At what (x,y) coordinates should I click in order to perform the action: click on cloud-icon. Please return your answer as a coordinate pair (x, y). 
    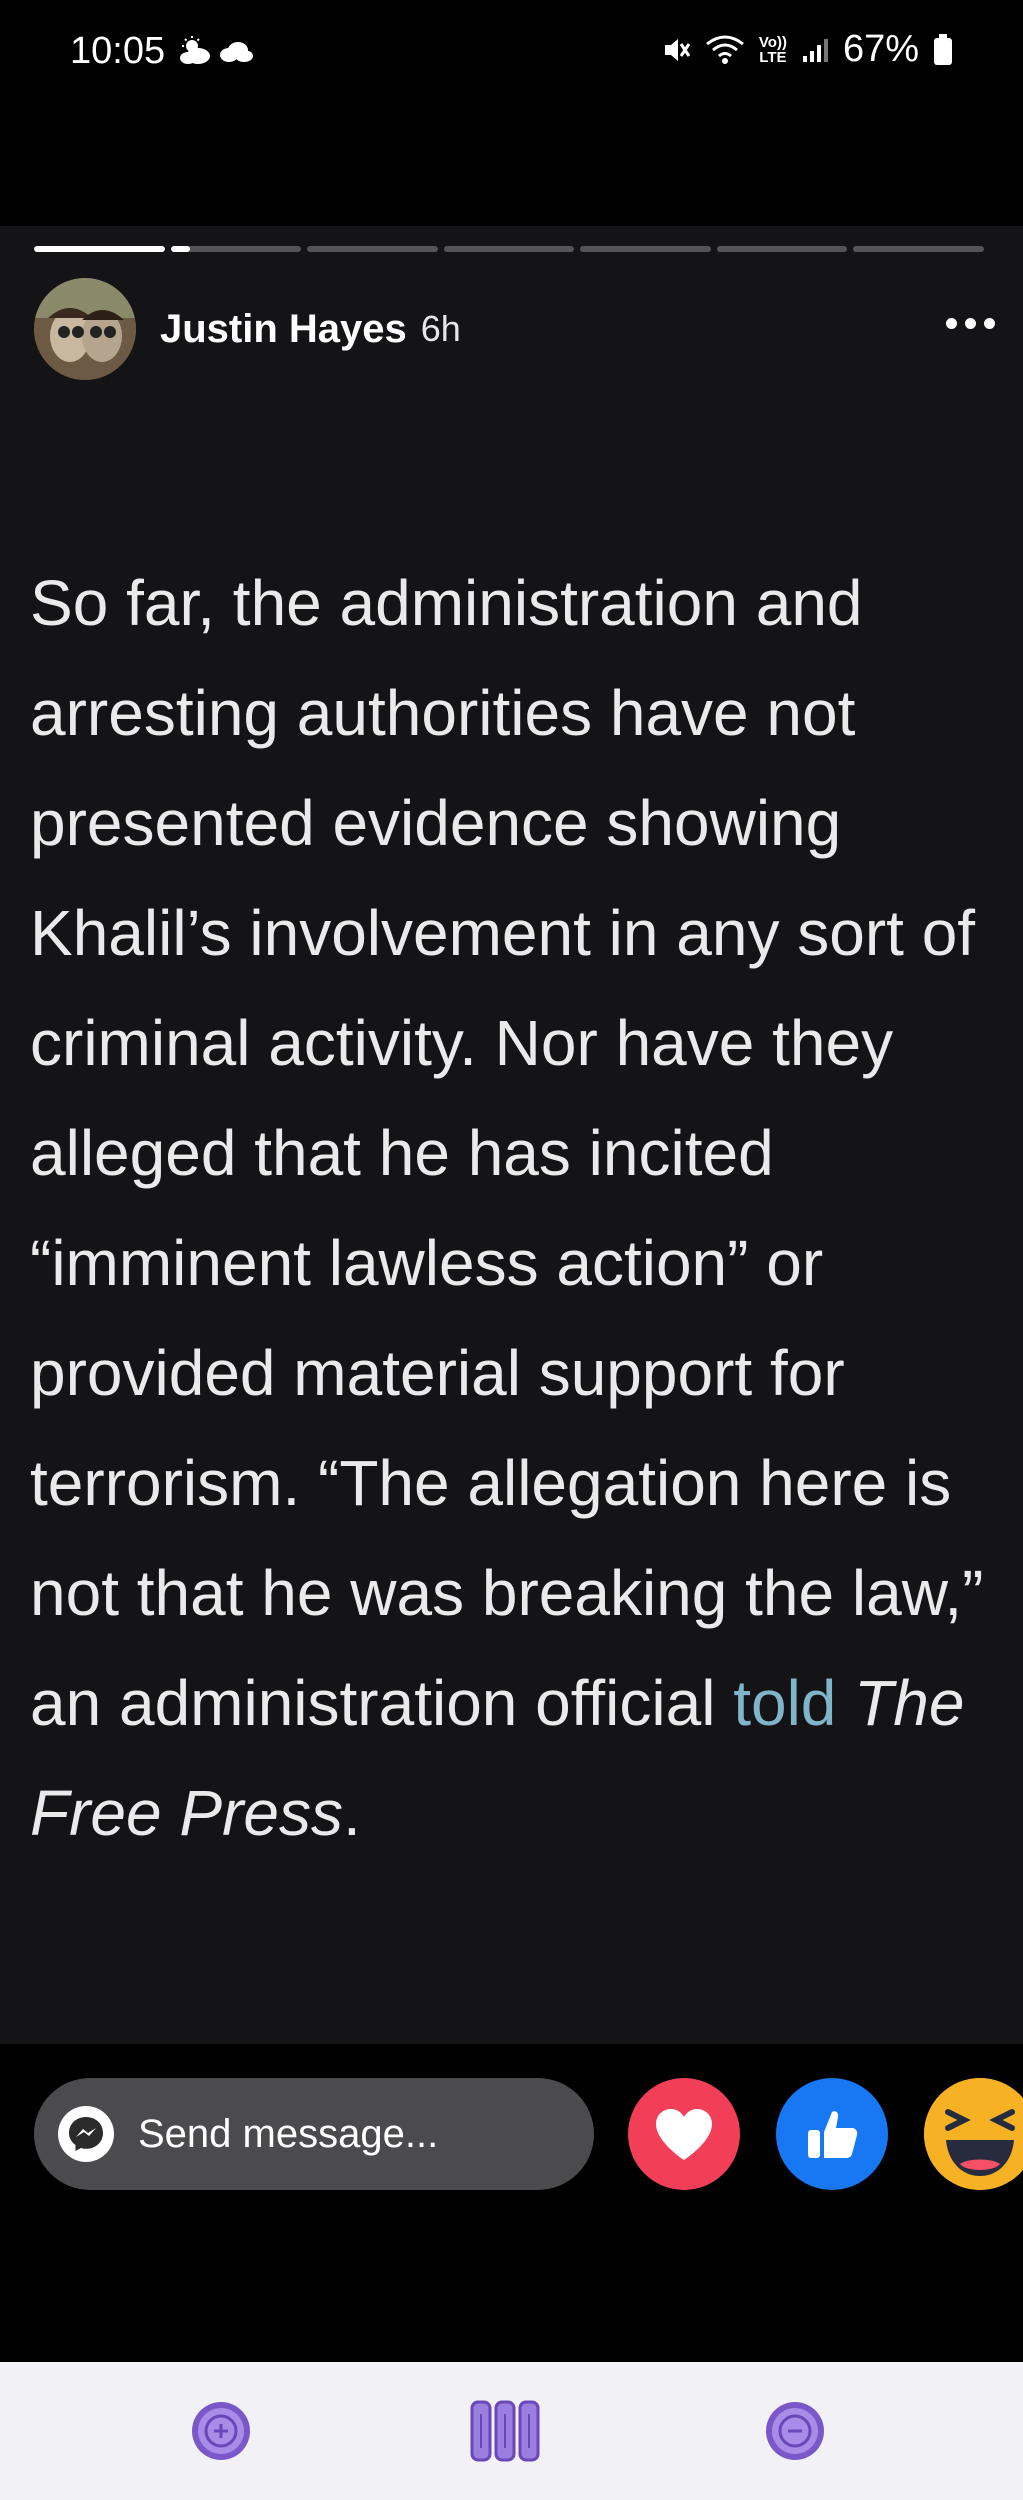
    Looking at the image, I should click on (236, 52).